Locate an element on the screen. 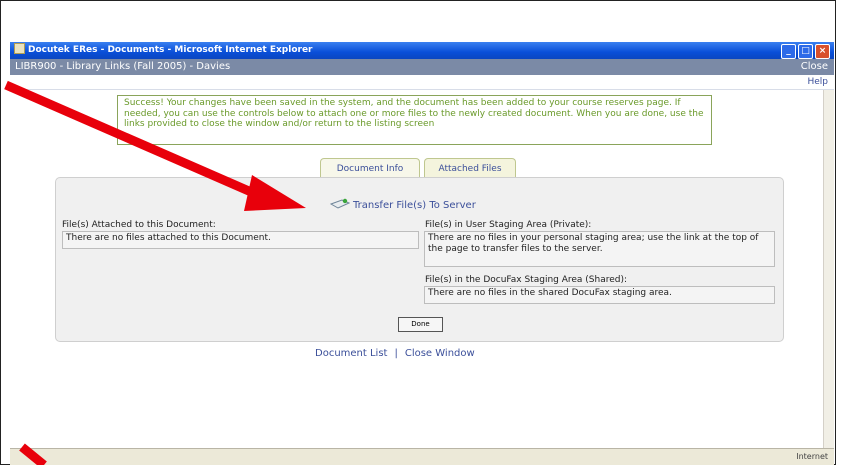 The image size is (844, 465). annotation-arrow-lower is located at coordinates (33, 454).